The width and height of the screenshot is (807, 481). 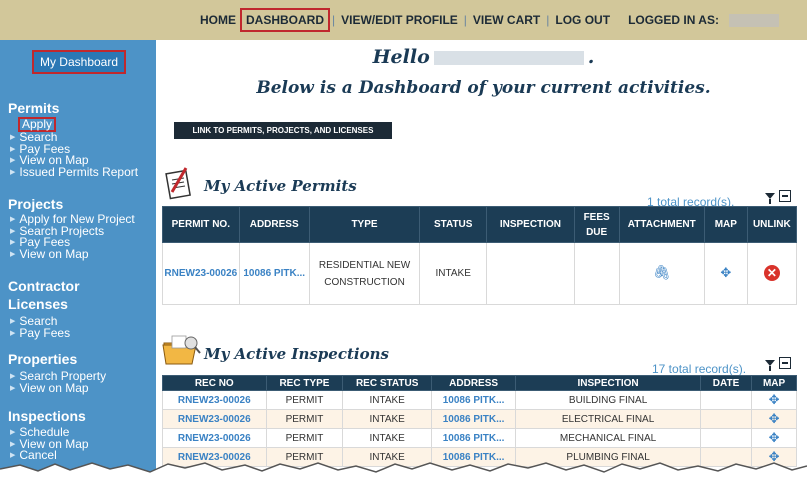 What do you see at coordinates (453, 224) in the screenshot?
I see `col-status: STATUS` at bounding box center [453, 224].